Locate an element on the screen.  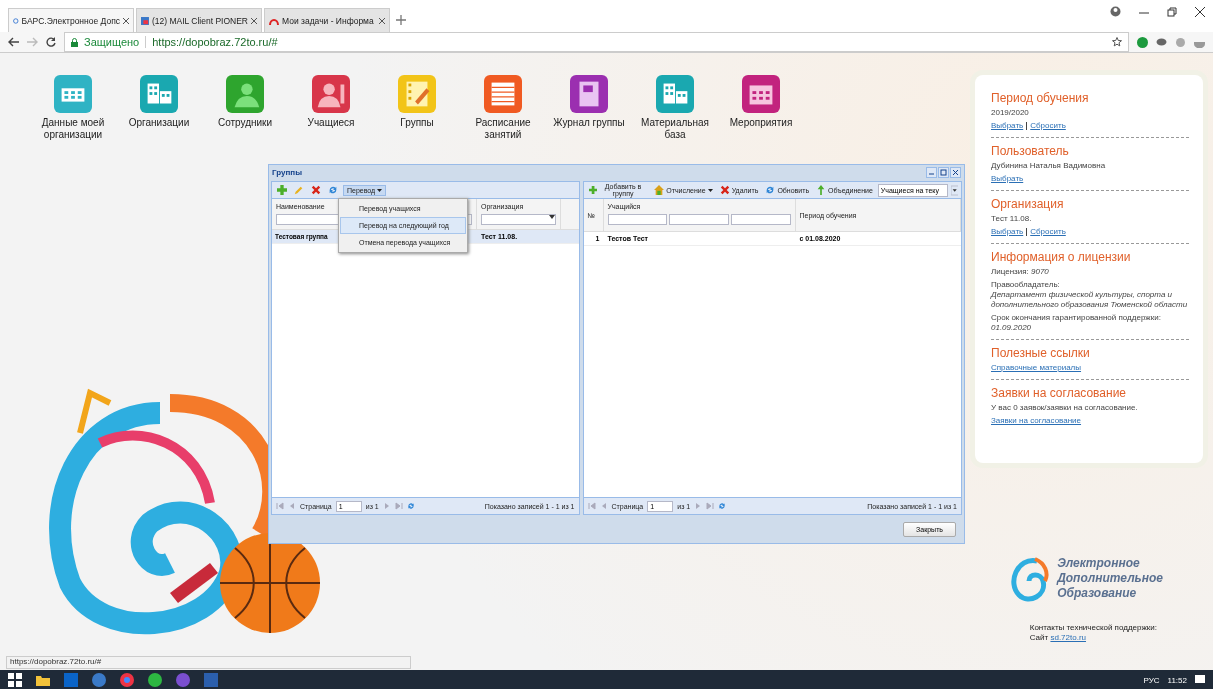
info-text: Дубинина Наталья Вадимовна is located at coordinates (1049, 166).